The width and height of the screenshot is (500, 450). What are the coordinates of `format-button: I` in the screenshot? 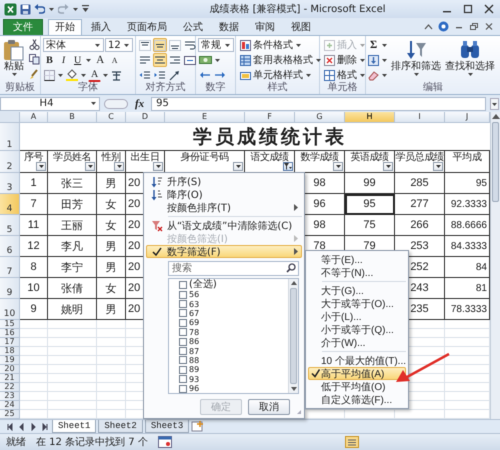 It's located at (63, 60).